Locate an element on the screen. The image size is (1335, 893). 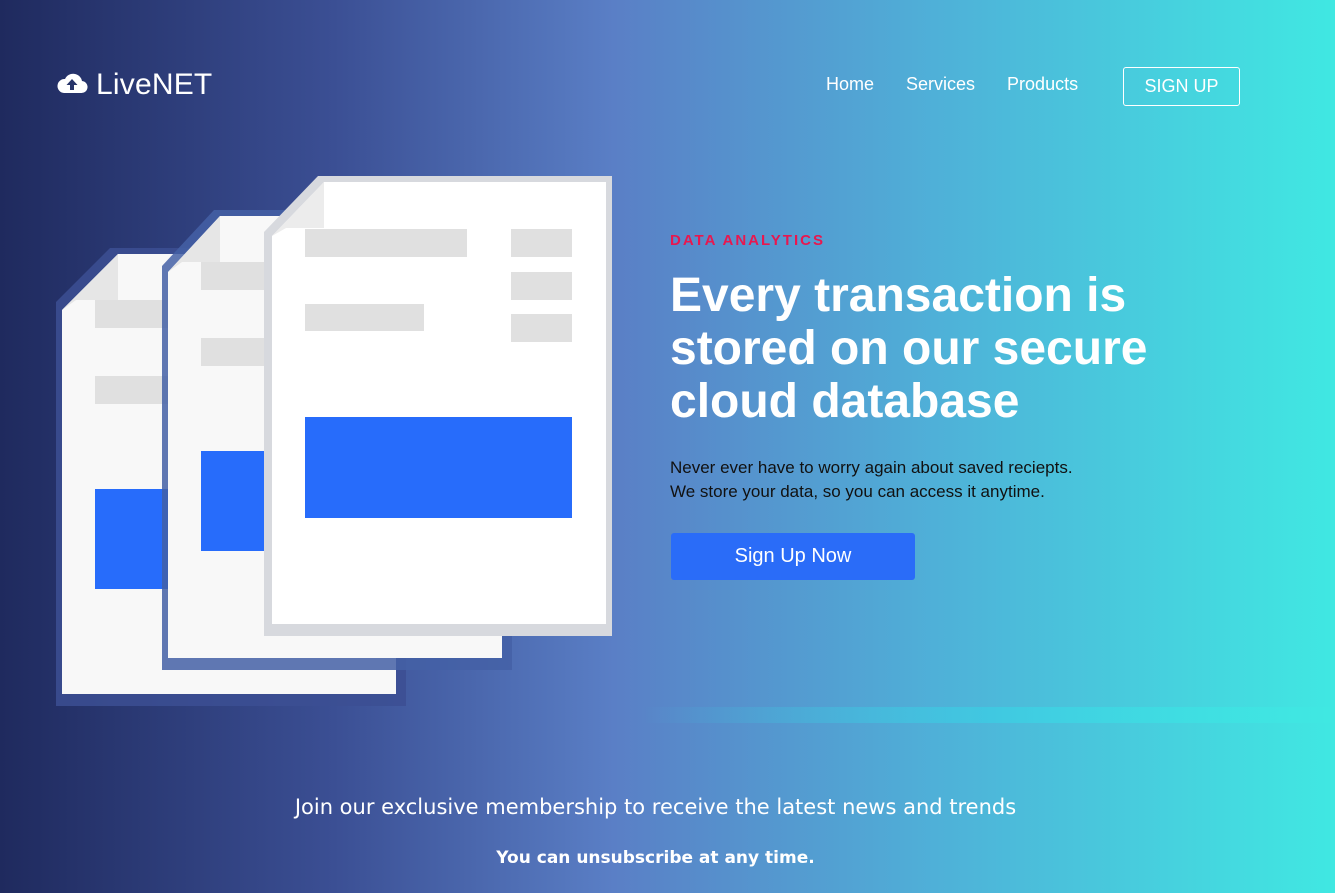
headline-line: stored on our secure is located at coordinates (909, 348).